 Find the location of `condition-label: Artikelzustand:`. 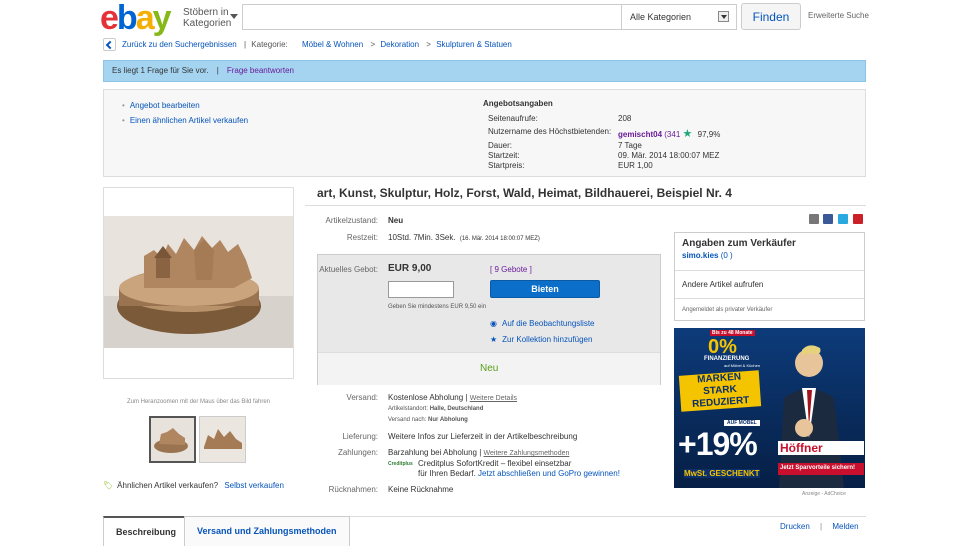

condition-label: Artikelzustand: is located at coordinates (351, 220).